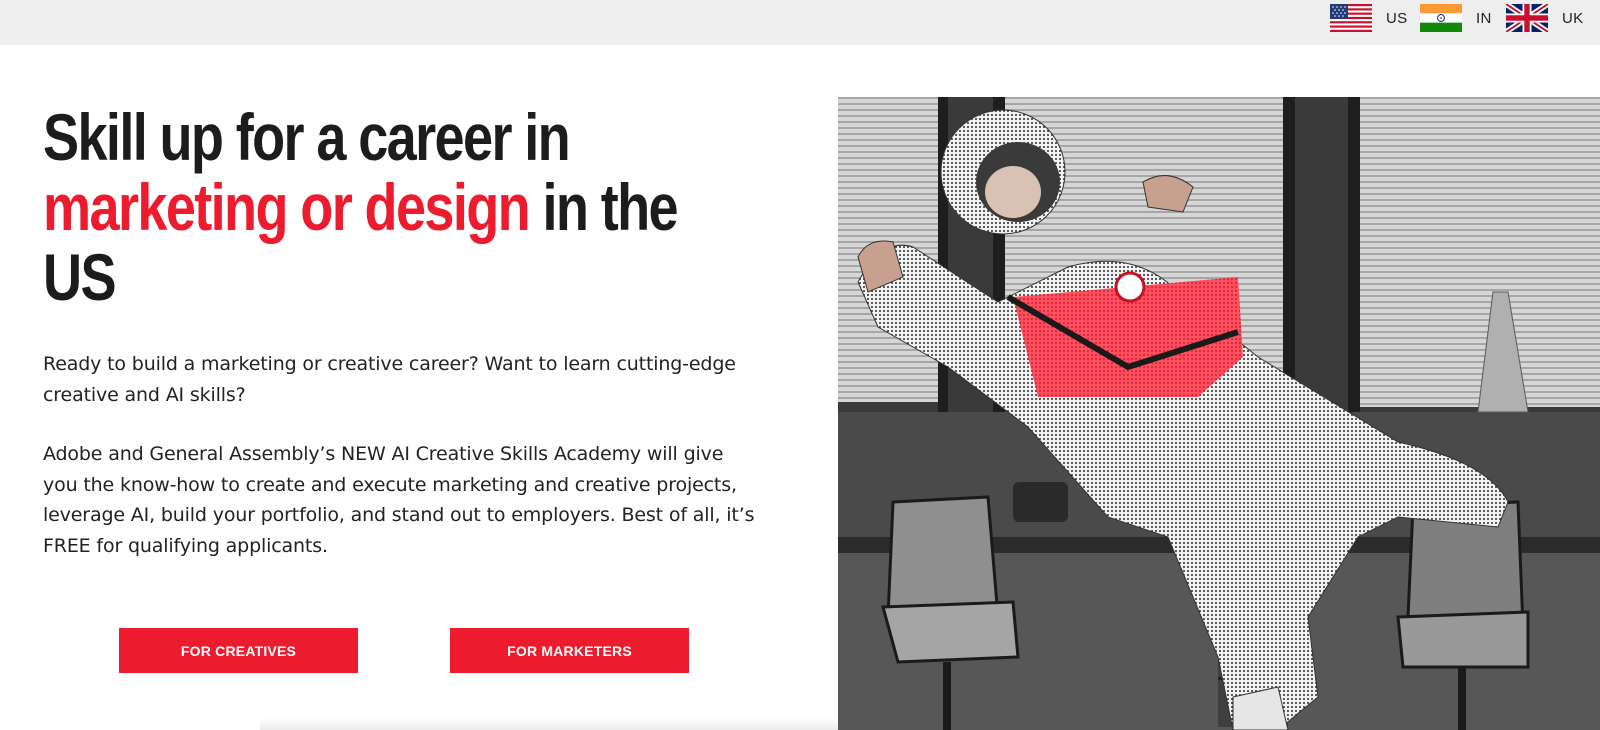  What do you see at coordinates (238, 650) in the screenshot?
I see `for-creatives-button: FOR CREATIVES` at bounding box center [238, 650].